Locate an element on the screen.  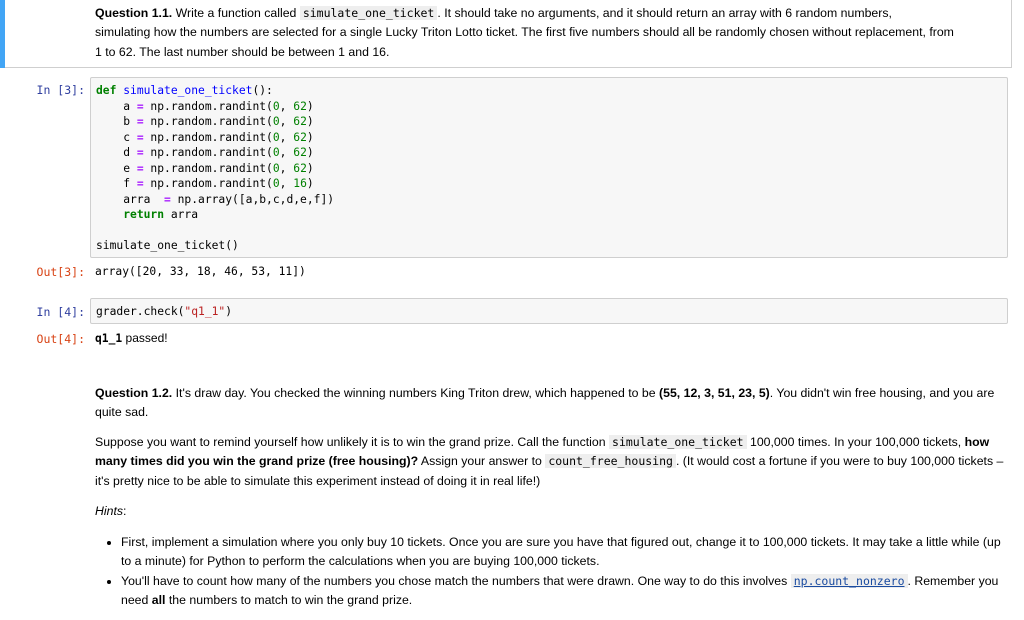
output-prompt: Out[3]: is located at coordinates (60, 272).